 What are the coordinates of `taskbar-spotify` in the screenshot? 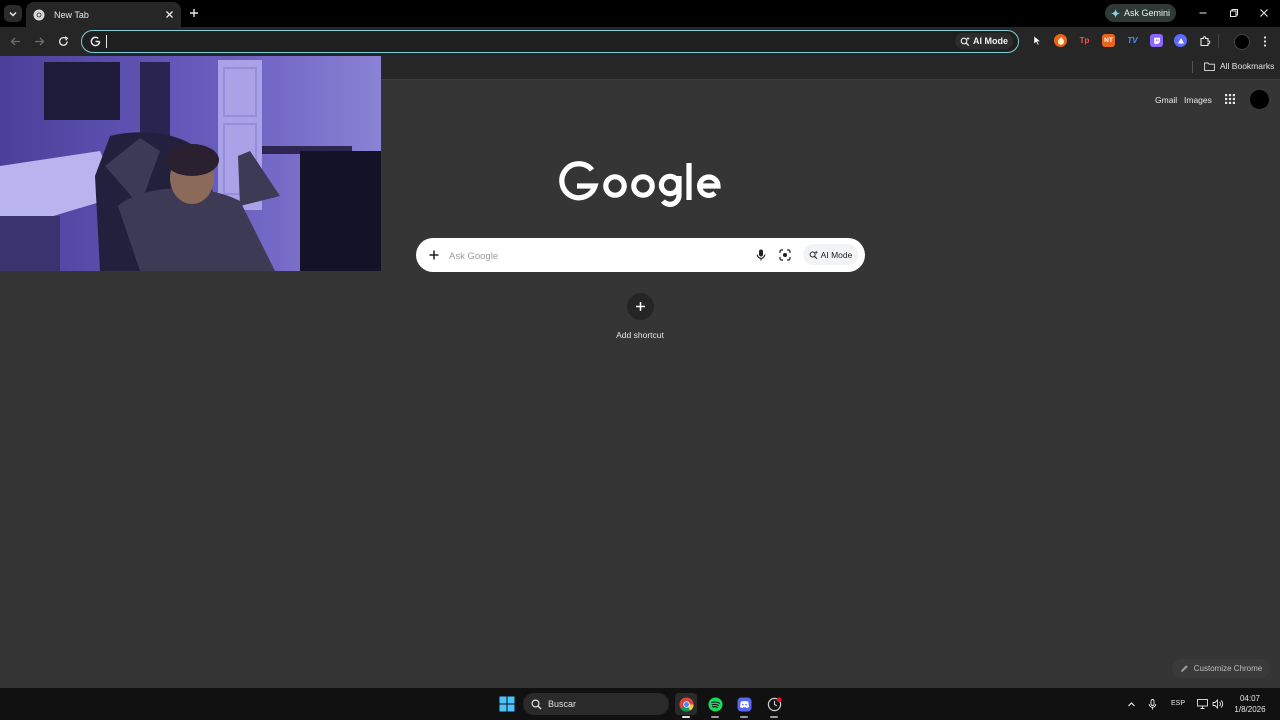 It's located at (715, 705).